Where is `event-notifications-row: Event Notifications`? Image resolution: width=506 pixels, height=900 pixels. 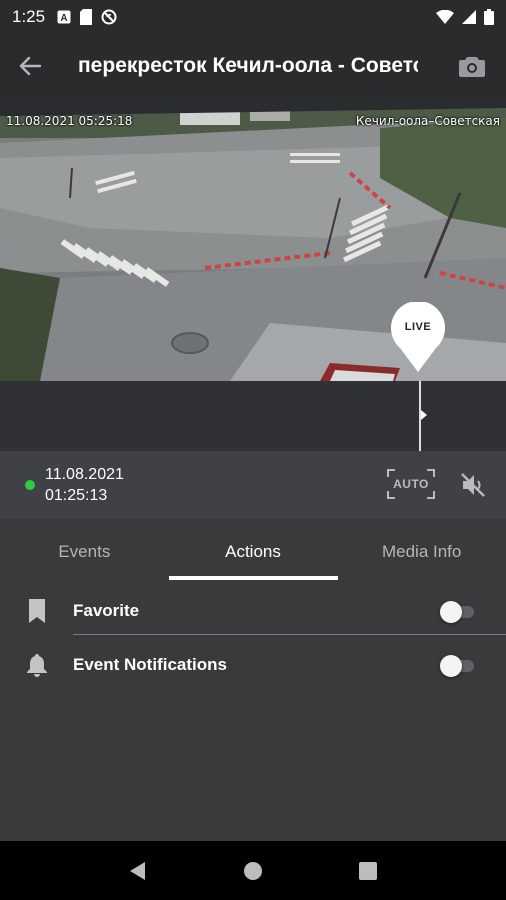 event-notifications-row: Event Notifications is located at coordinates (253, 665).